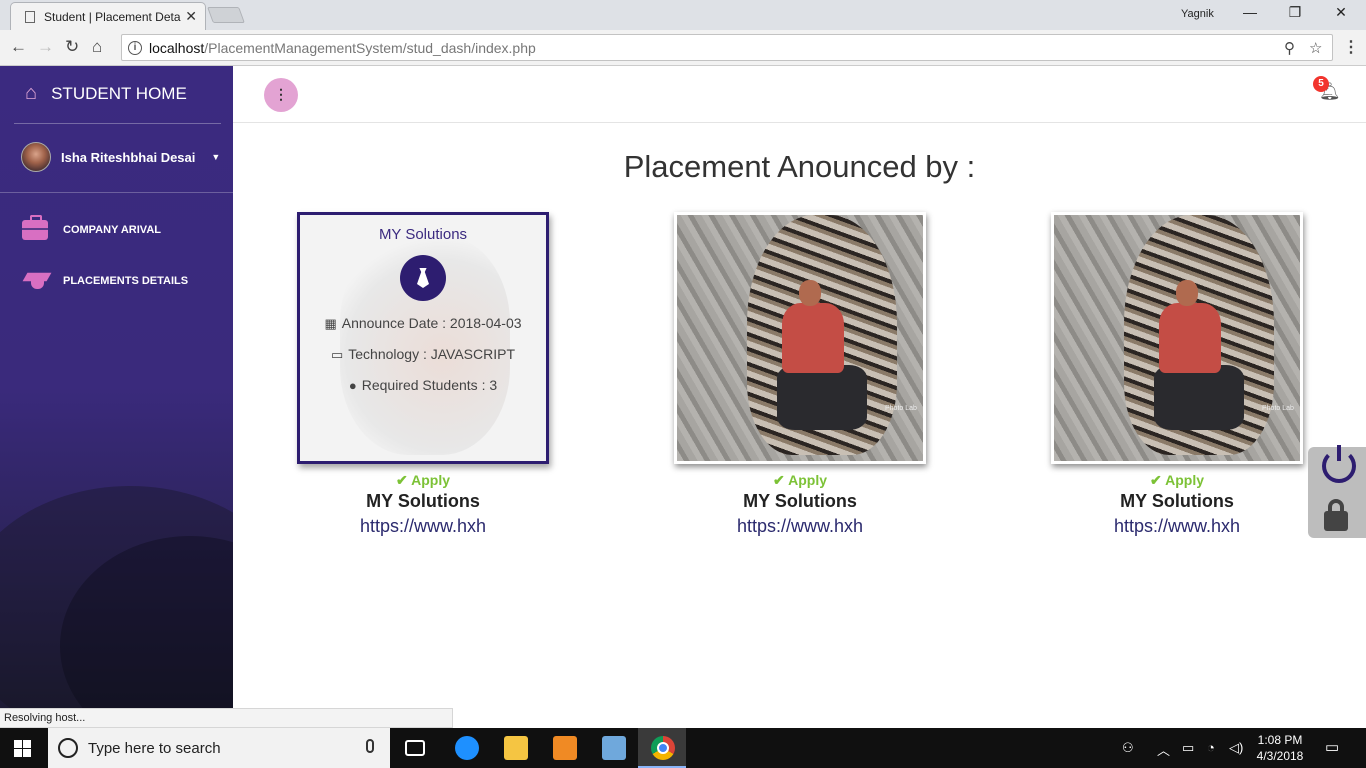 The height and width of the screenshot is (768, 1366). What do you see at coordinates (128, 157) in the screenshot?
I see `user-name: Isha Riteshbhai Desai` at bounding box center [128, 157].